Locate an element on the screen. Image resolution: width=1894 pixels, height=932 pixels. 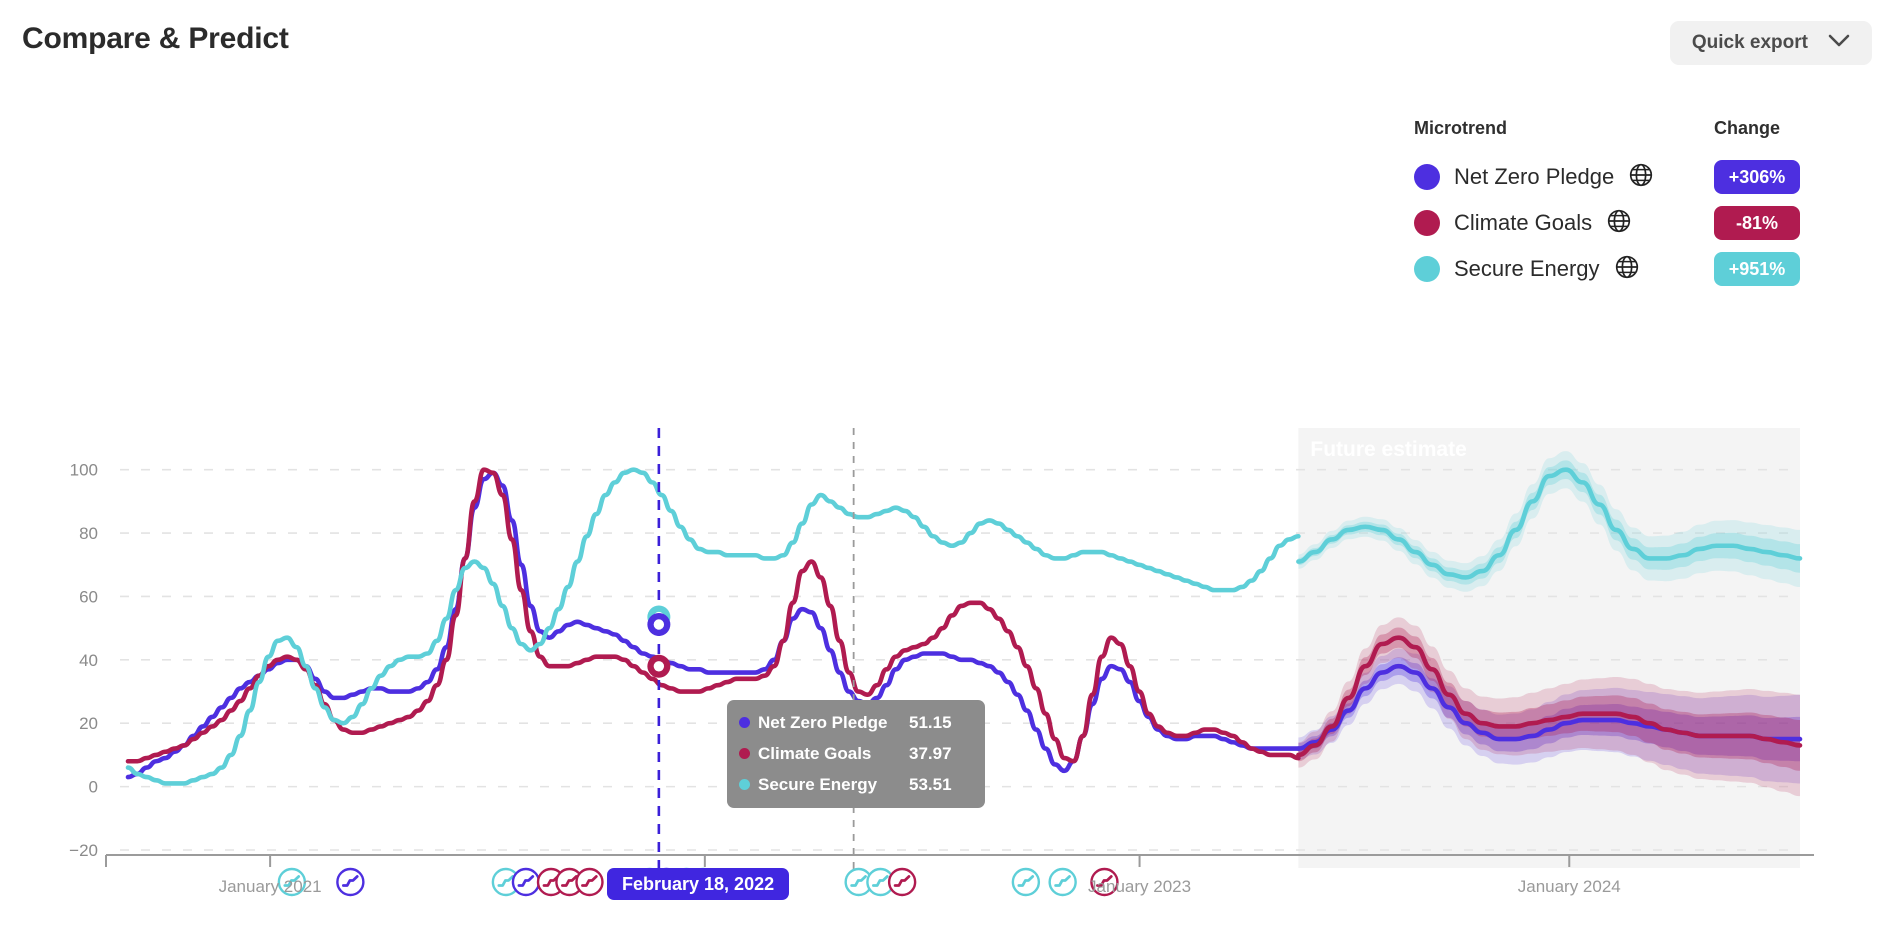
series-name-label: Secure Energy is located at coordinates (1527, 268).